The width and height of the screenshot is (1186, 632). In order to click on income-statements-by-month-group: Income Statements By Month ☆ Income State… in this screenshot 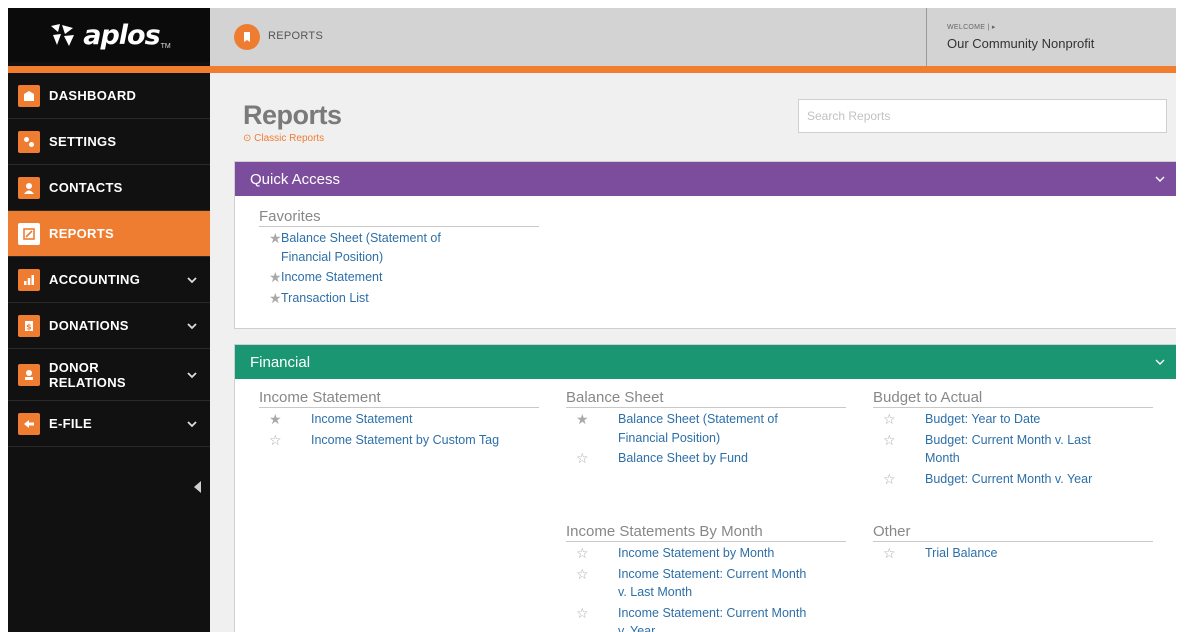, I will do `click(706, 577)`.